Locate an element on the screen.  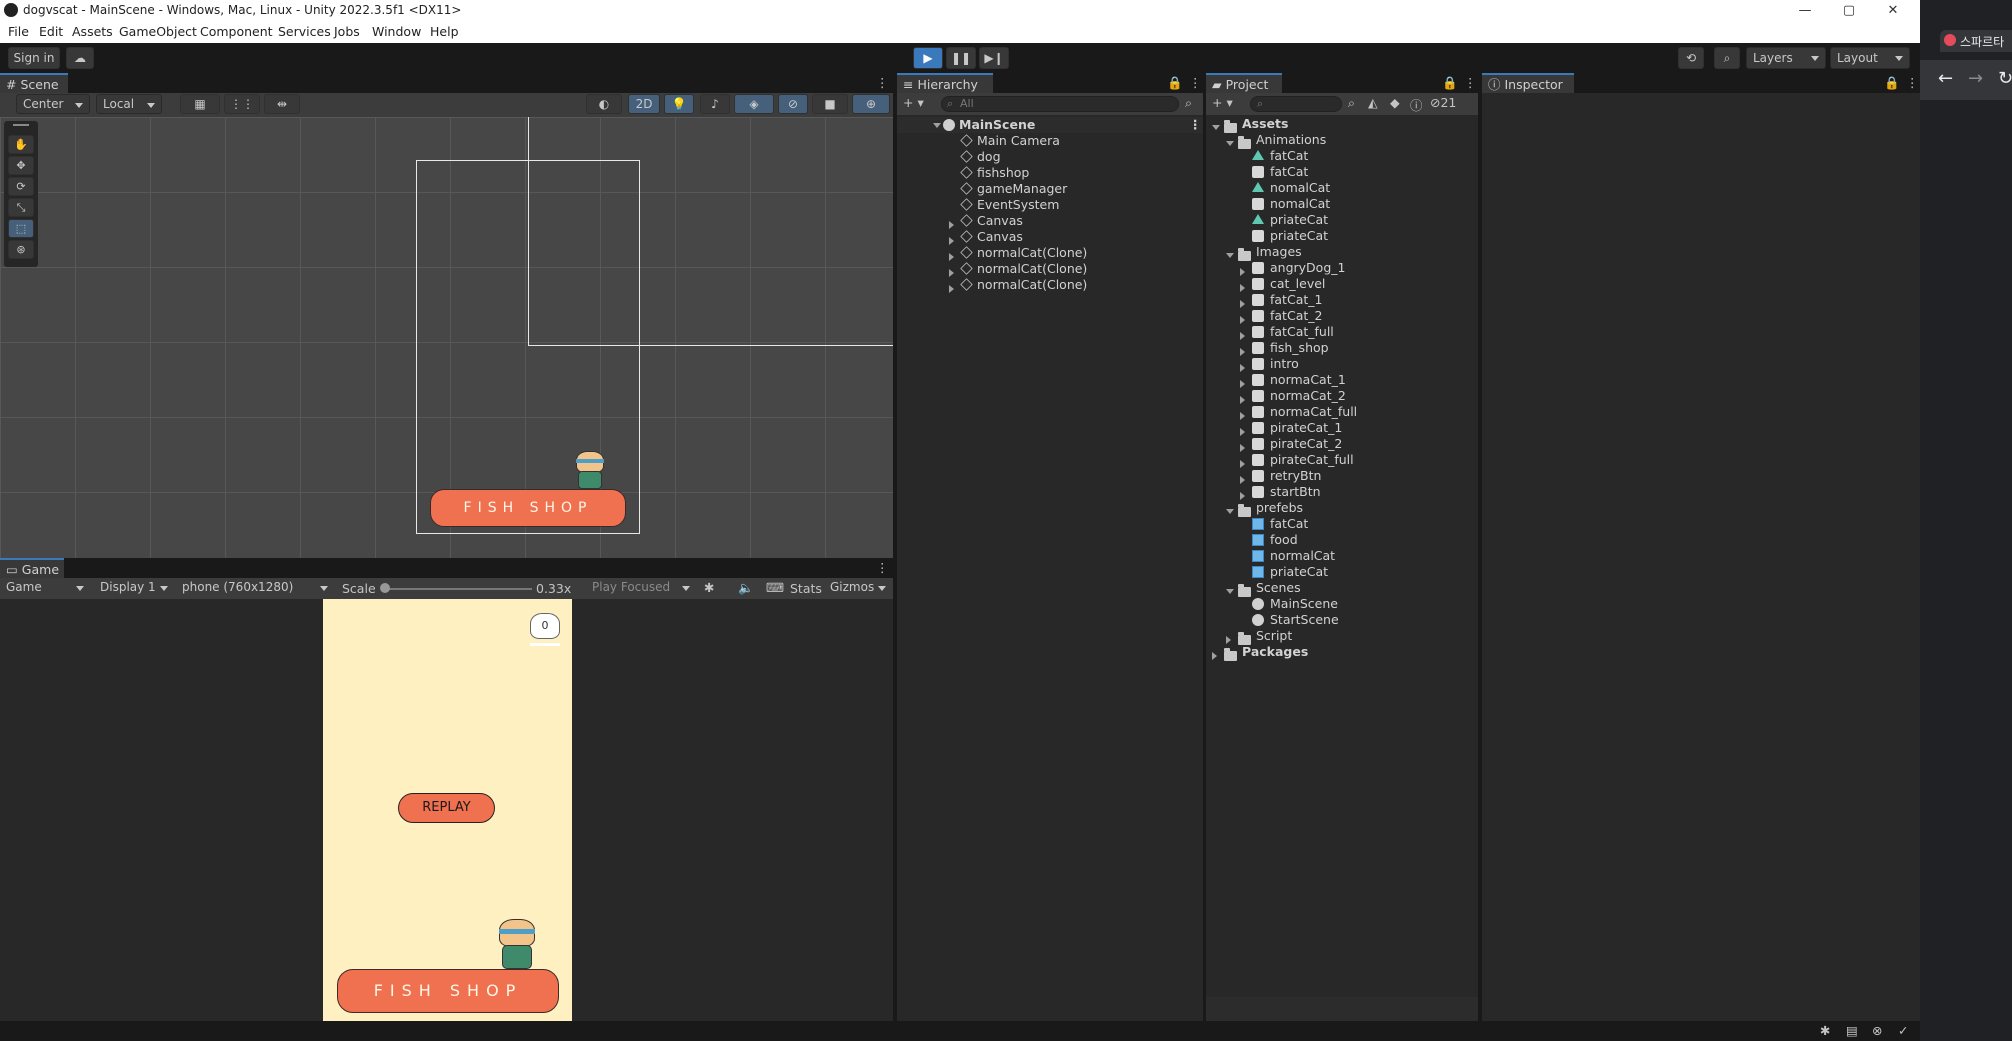
camera-button: ■ is located at coordinates (830, 104).